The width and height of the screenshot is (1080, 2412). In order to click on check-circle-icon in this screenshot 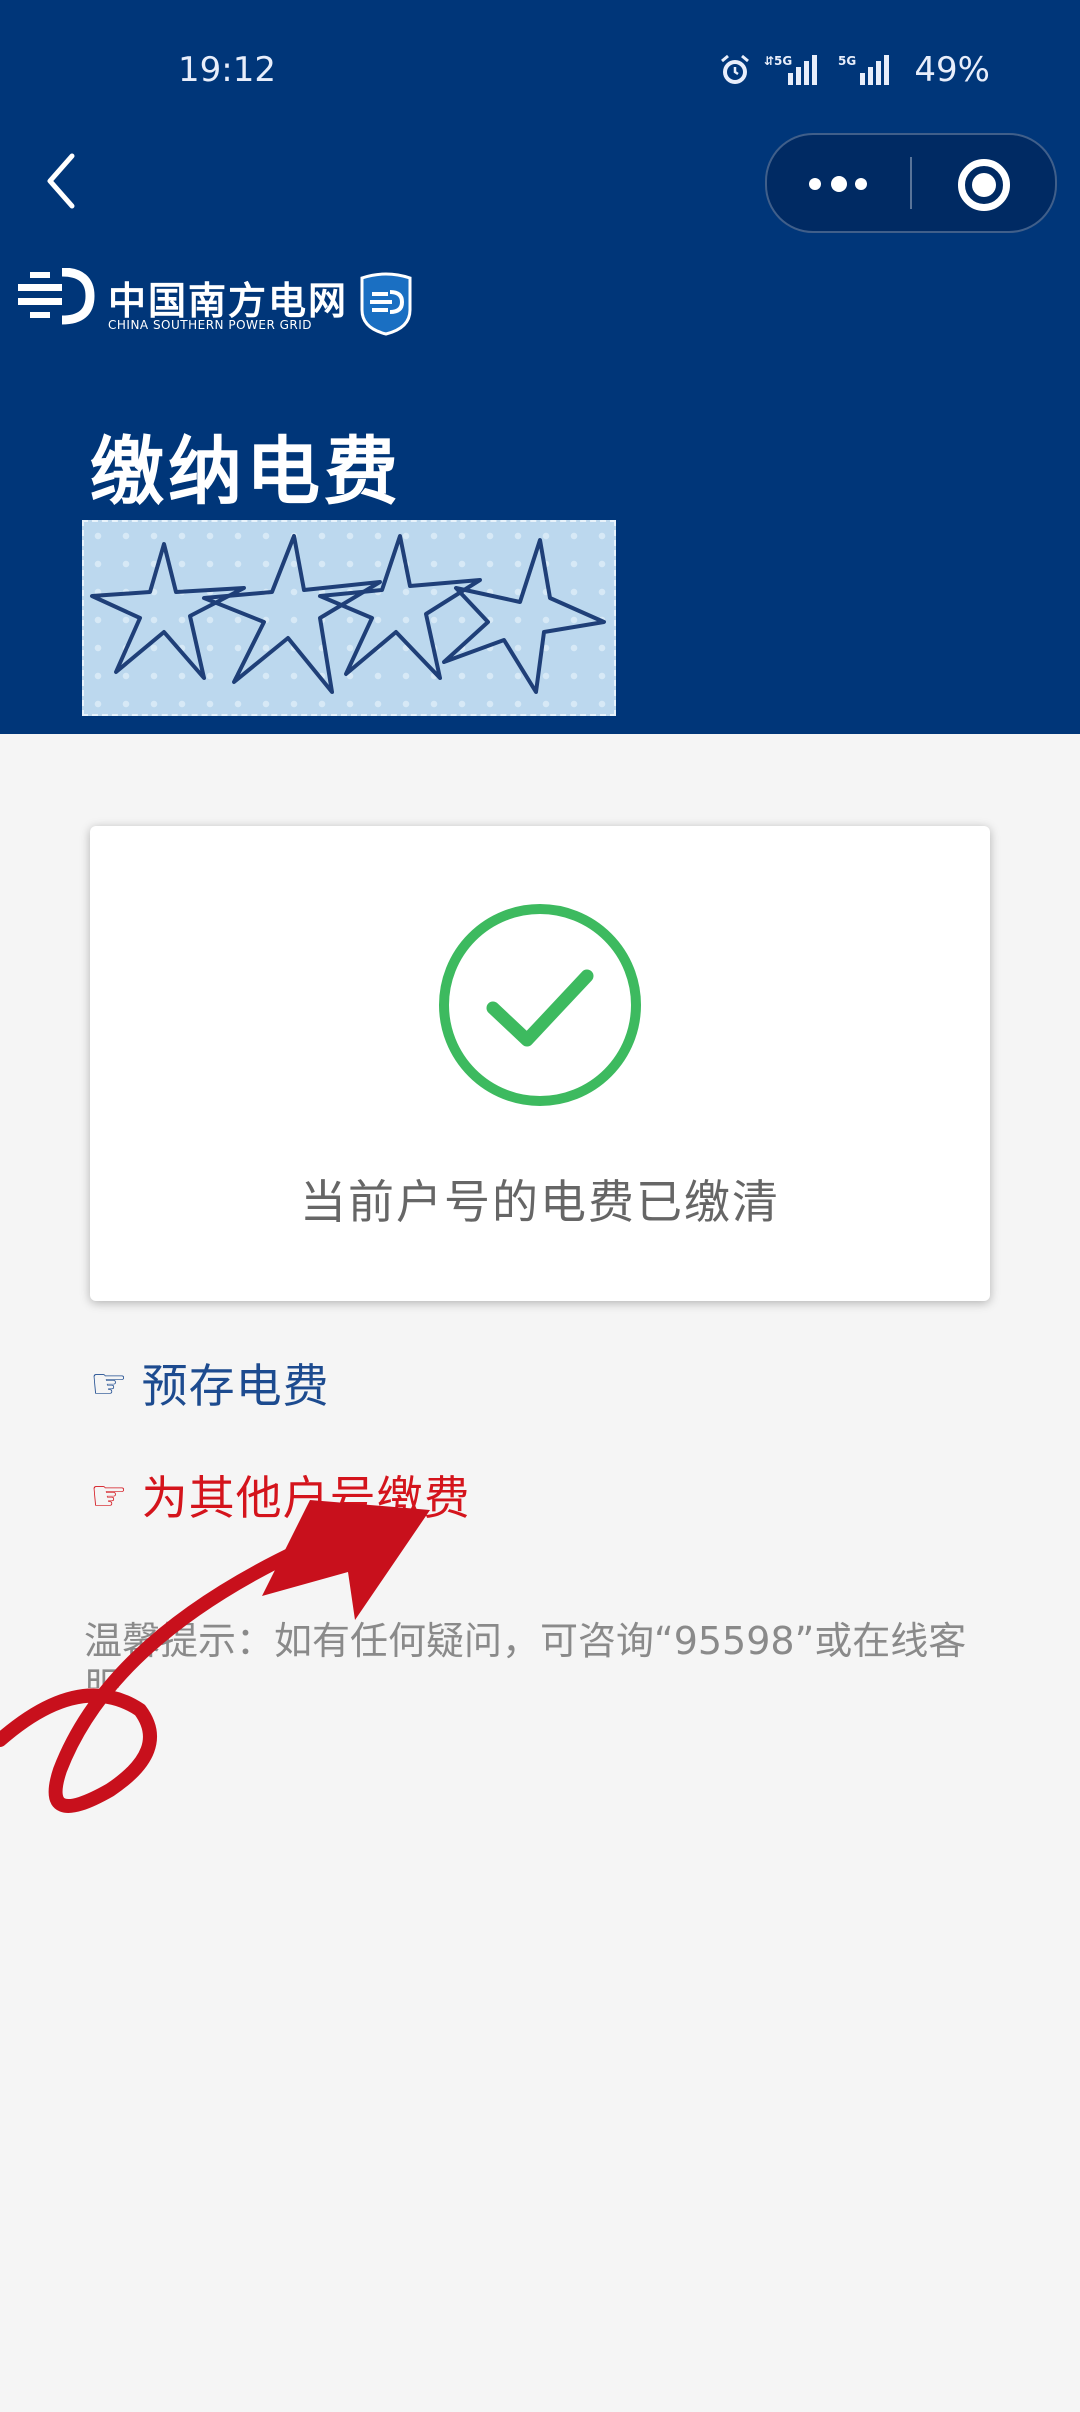, I will do `click(540, 1005)`.